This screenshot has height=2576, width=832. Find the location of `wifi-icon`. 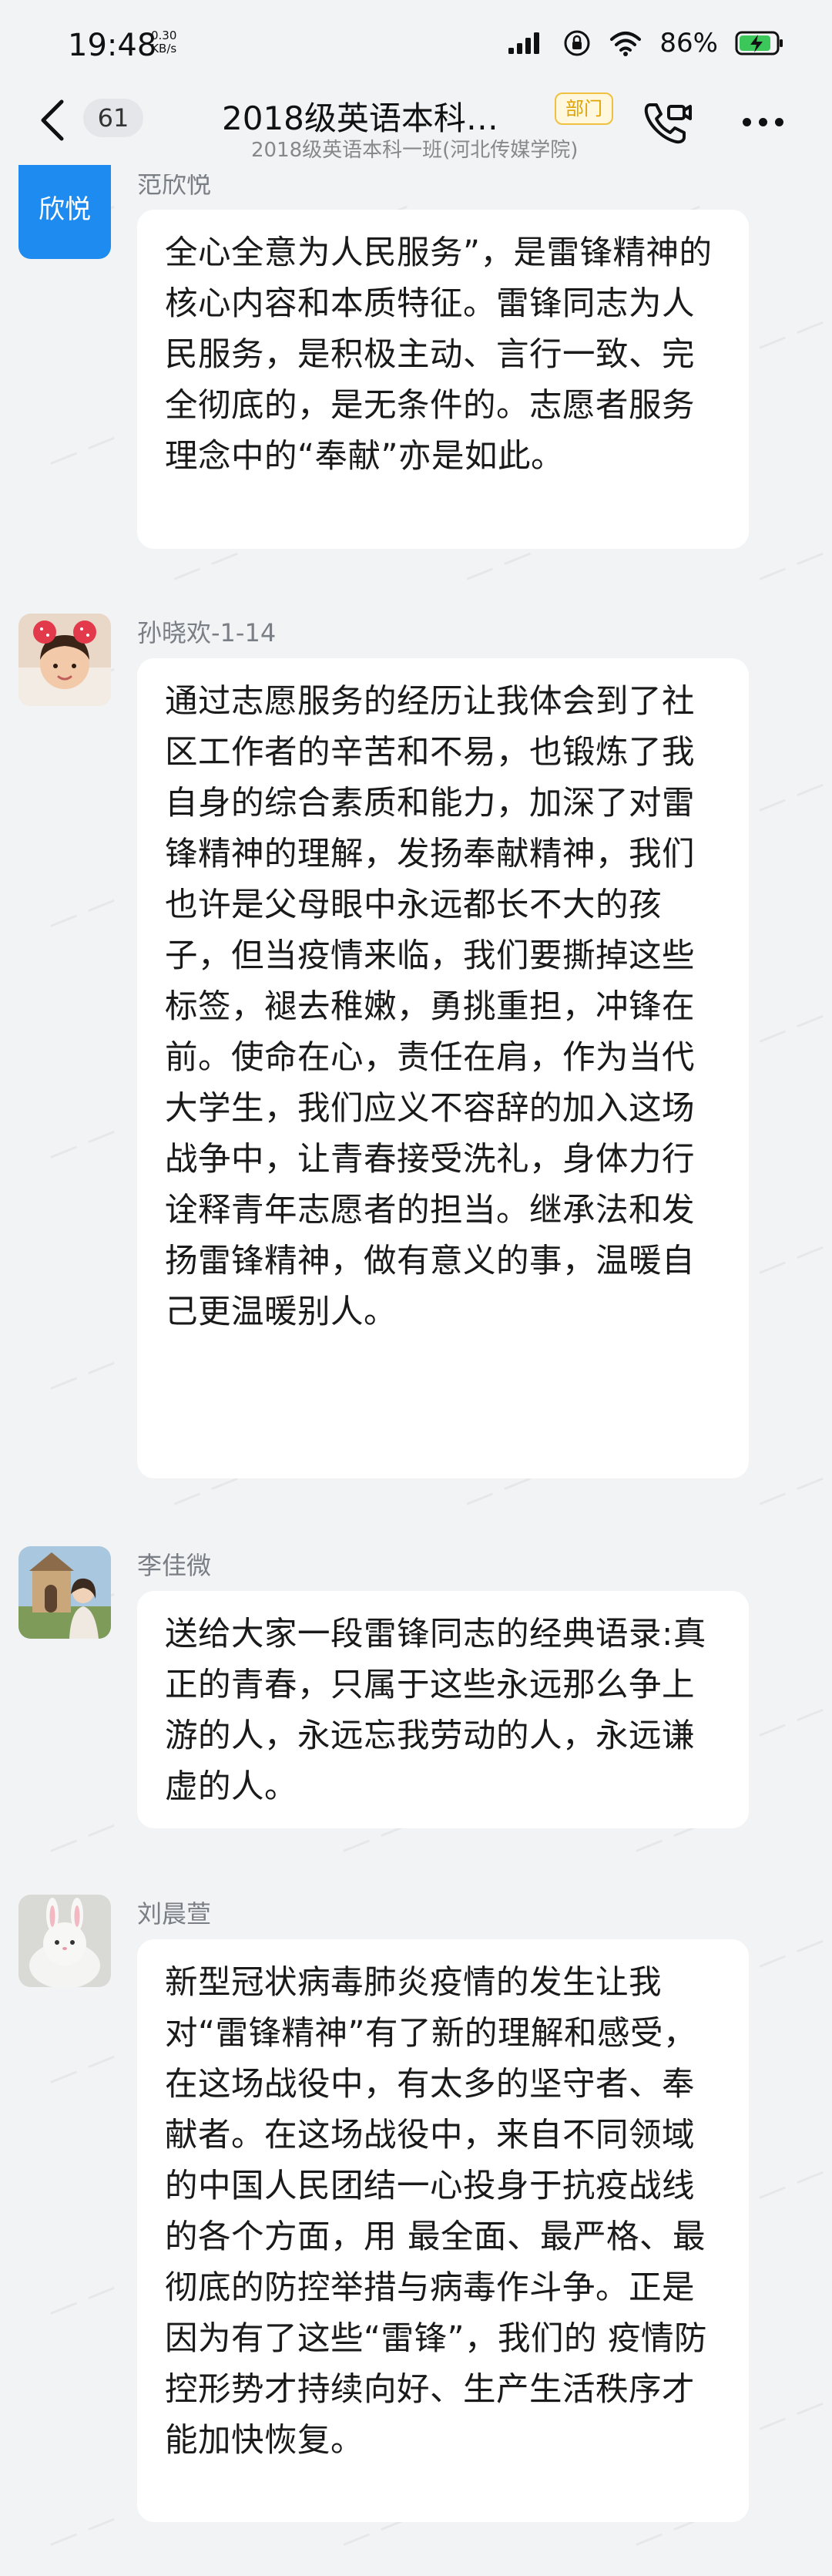

wifi-icon is located at coordinates (626, 44).